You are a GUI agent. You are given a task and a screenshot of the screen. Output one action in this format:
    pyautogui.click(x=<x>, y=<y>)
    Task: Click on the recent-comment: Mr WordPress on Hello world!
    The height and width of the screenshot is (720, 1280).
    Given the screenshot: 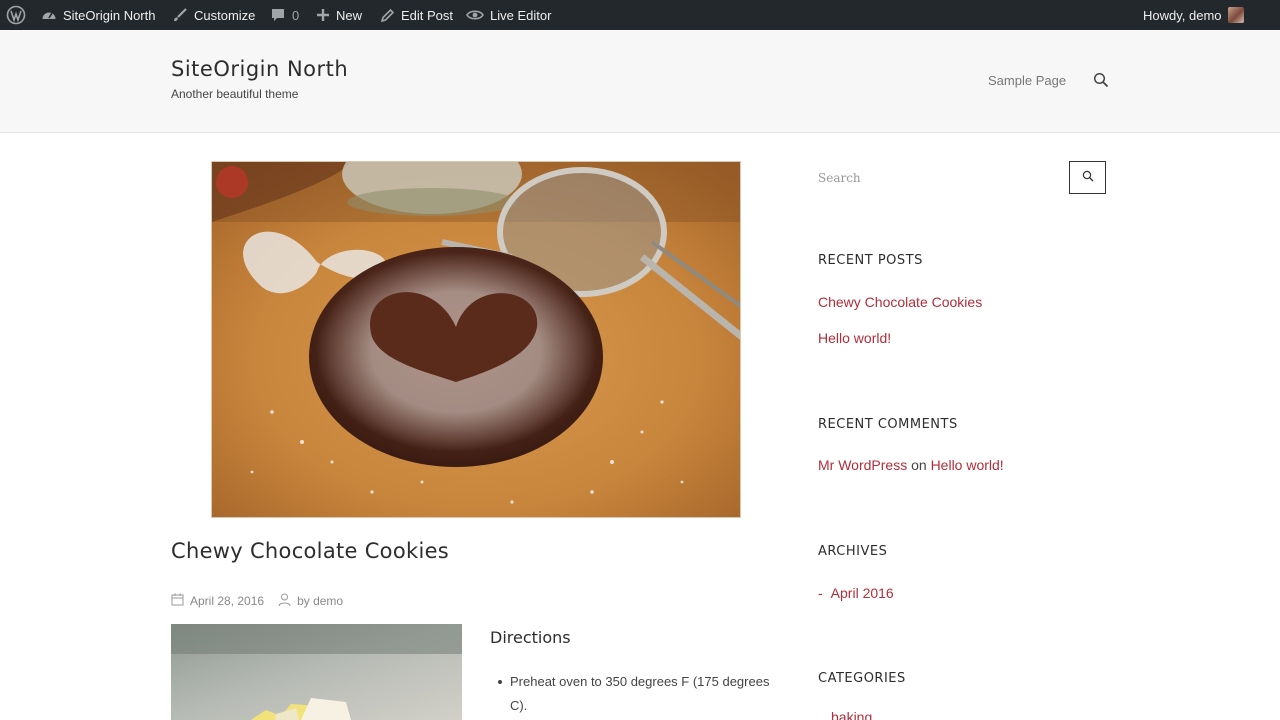 What is the action you would take?
    pyautogui.click(x=911, y=465)
    